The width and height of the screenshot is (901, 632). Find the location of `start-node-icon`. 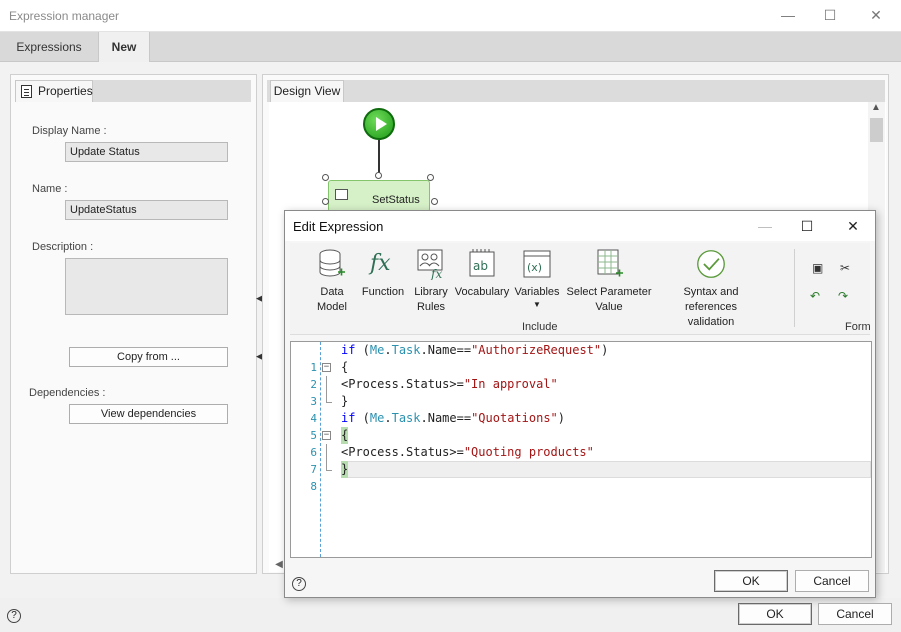

start-node-icon is located at coordinates (379, 124).